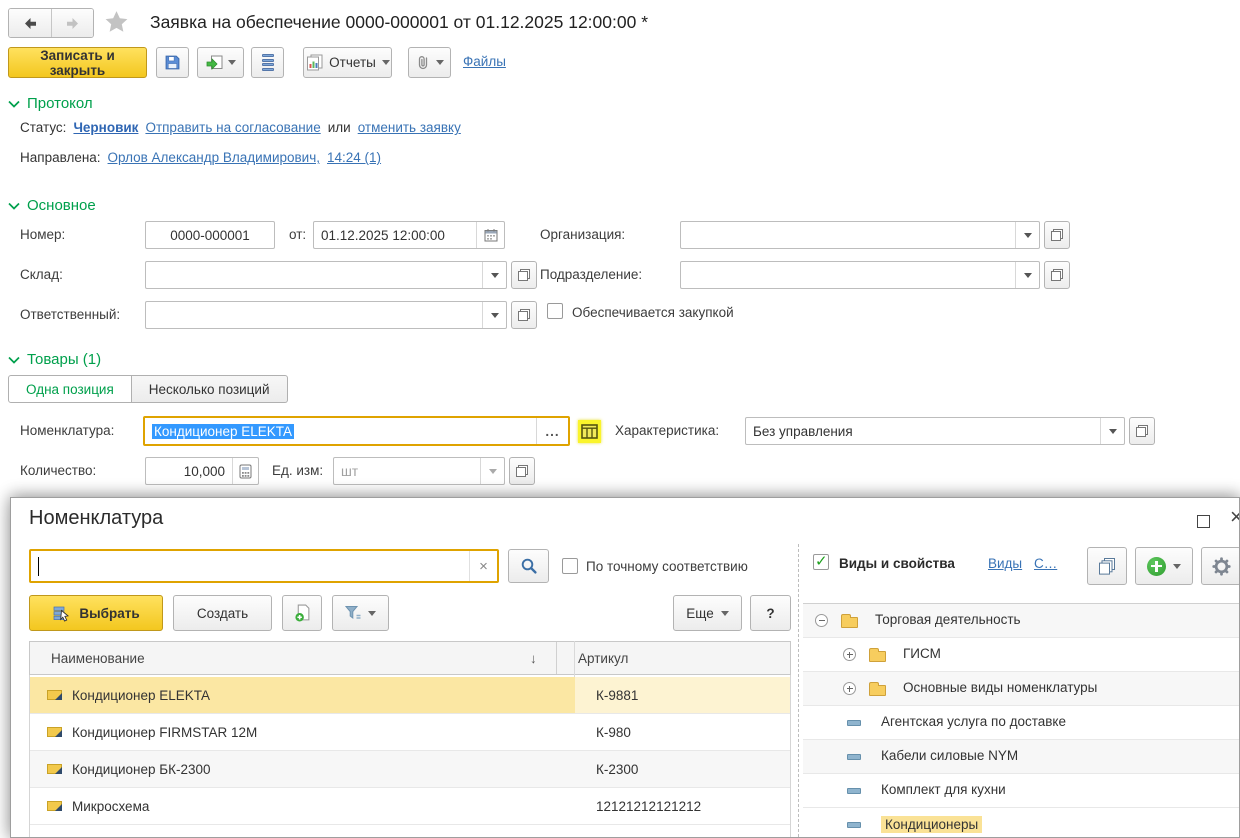 The width and height of the screenshot is (1240, 838). I want to click on purchase-checkbox, so click(555, 311).